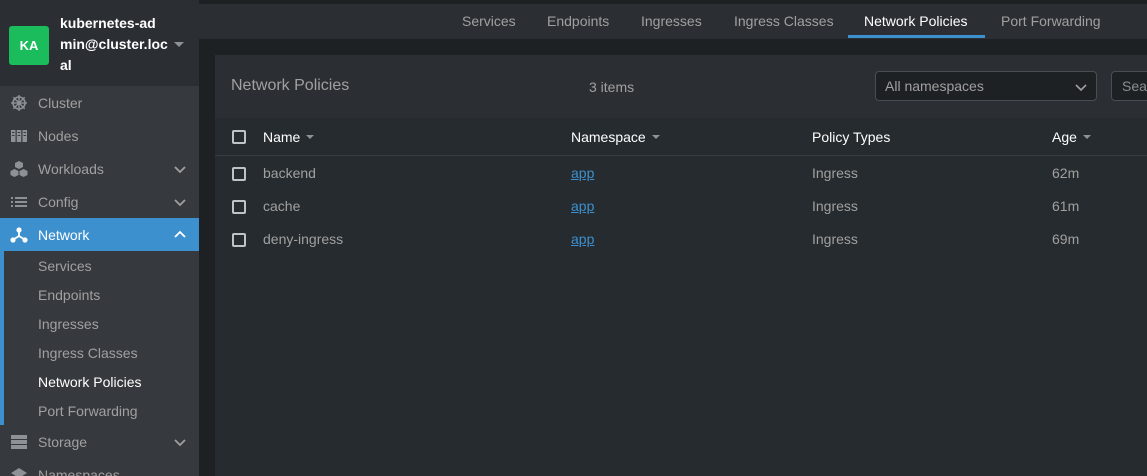 The width and height of the screenshot is (1147, 476). Describe the element at coordinates (681, 173) in the screenshot. I see `table-row: backend app Ingress 62m` at that location.